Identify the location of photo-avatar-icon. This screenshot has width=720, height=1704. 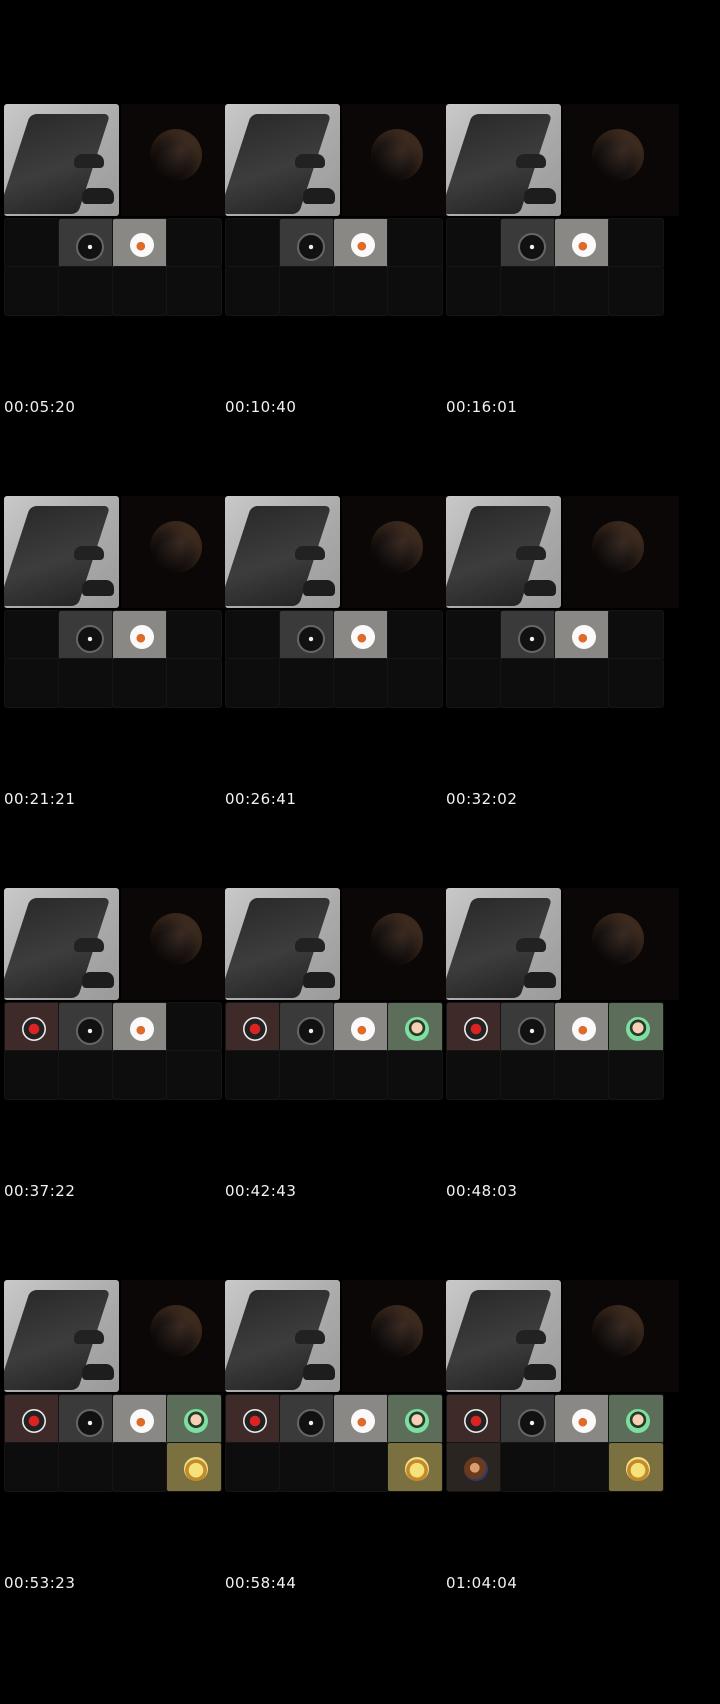
(476, 1469).